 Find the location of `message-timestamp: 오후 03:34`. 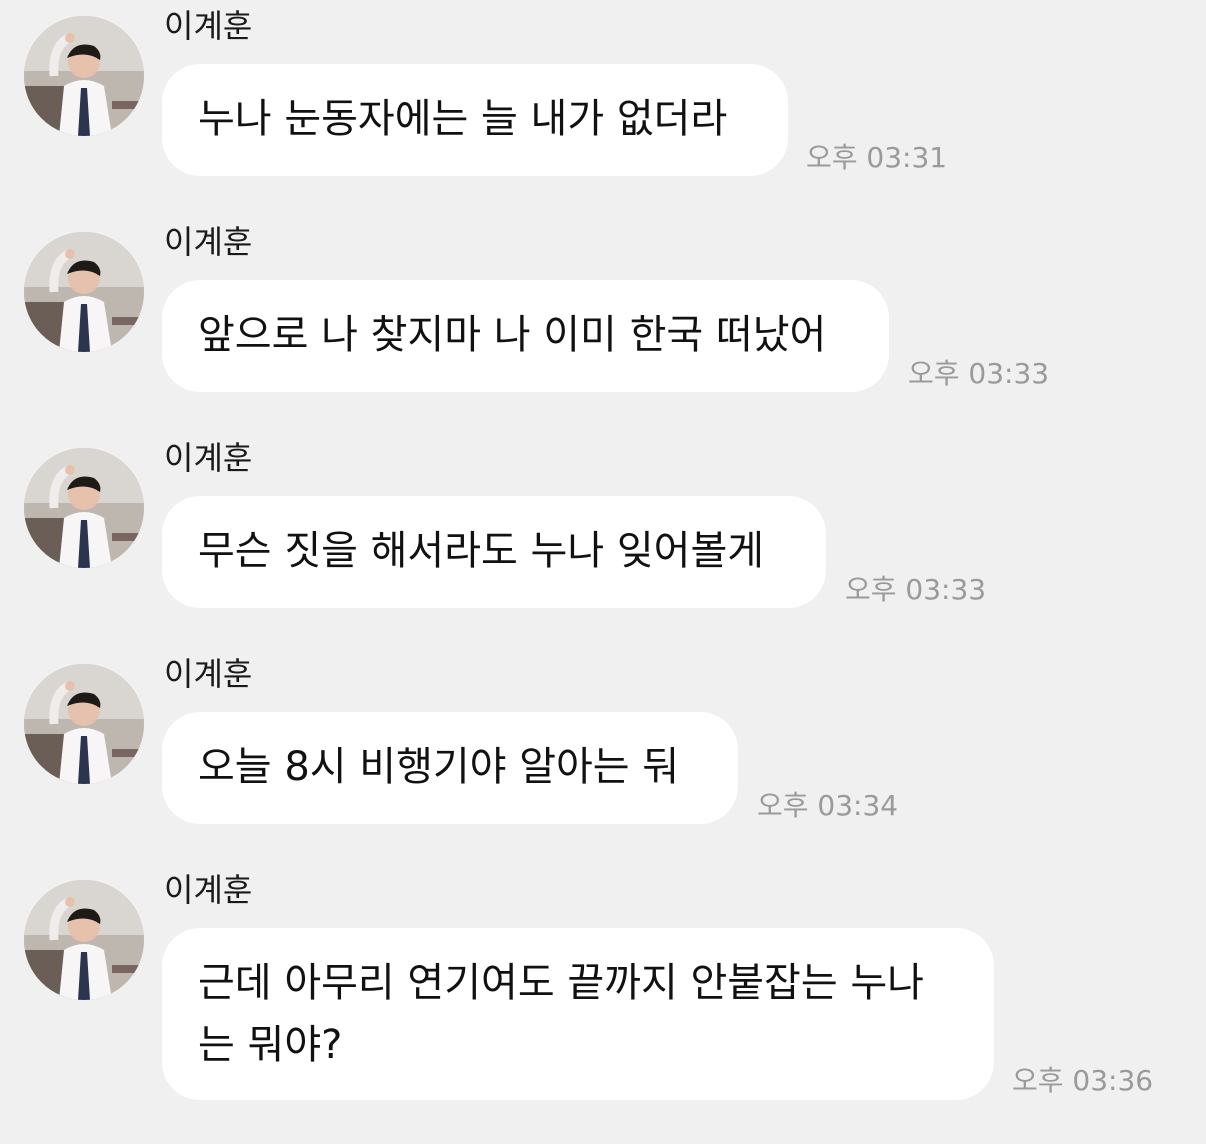

message-timestamp: 오후 03:34 is located at coordinates (828, 805).